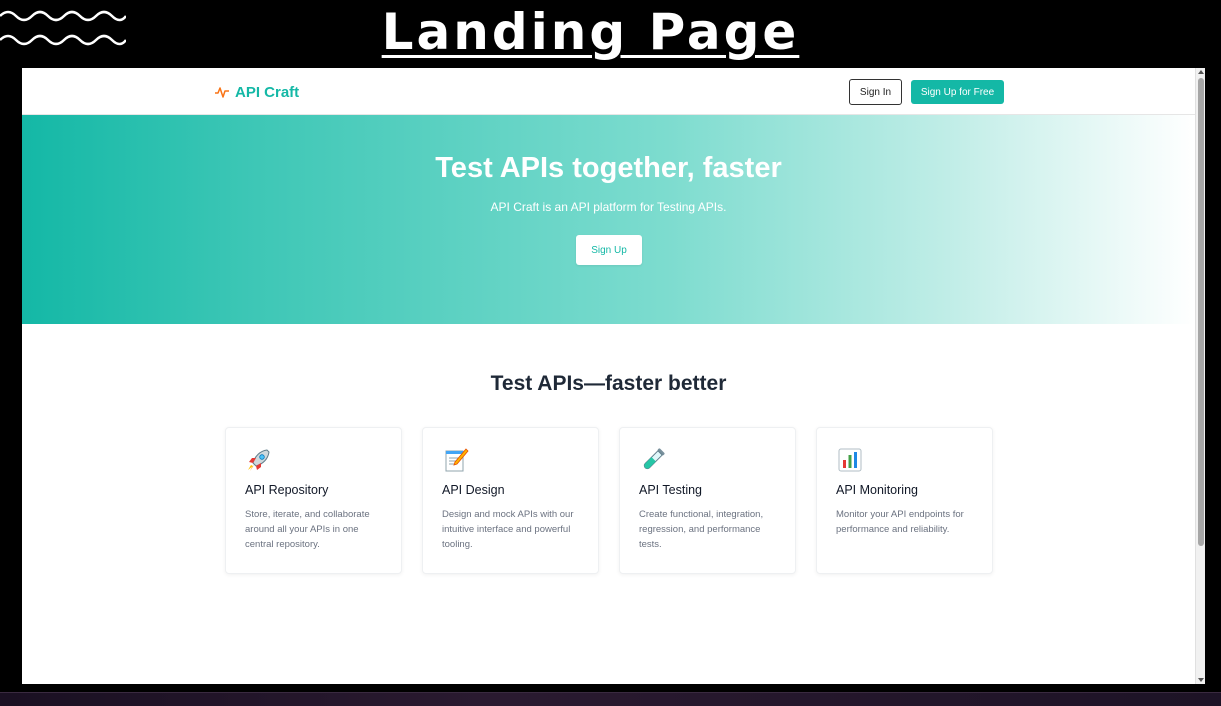  What do you see at coordinates (609, 250) in the screenshot?
I see `hero-sign-up-button: Sign Up` at bounding box center [609, 250].